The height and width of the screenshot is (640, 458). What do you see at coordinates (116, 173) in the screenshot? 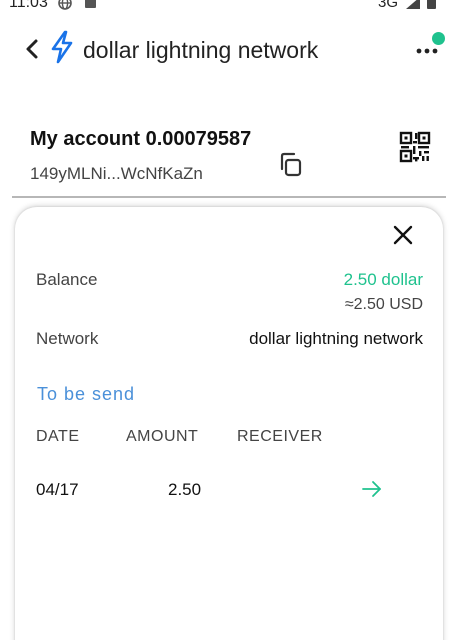
I see `account-address: 149yMLNi...WcNfKaZn` at bounding box center [116, 173].